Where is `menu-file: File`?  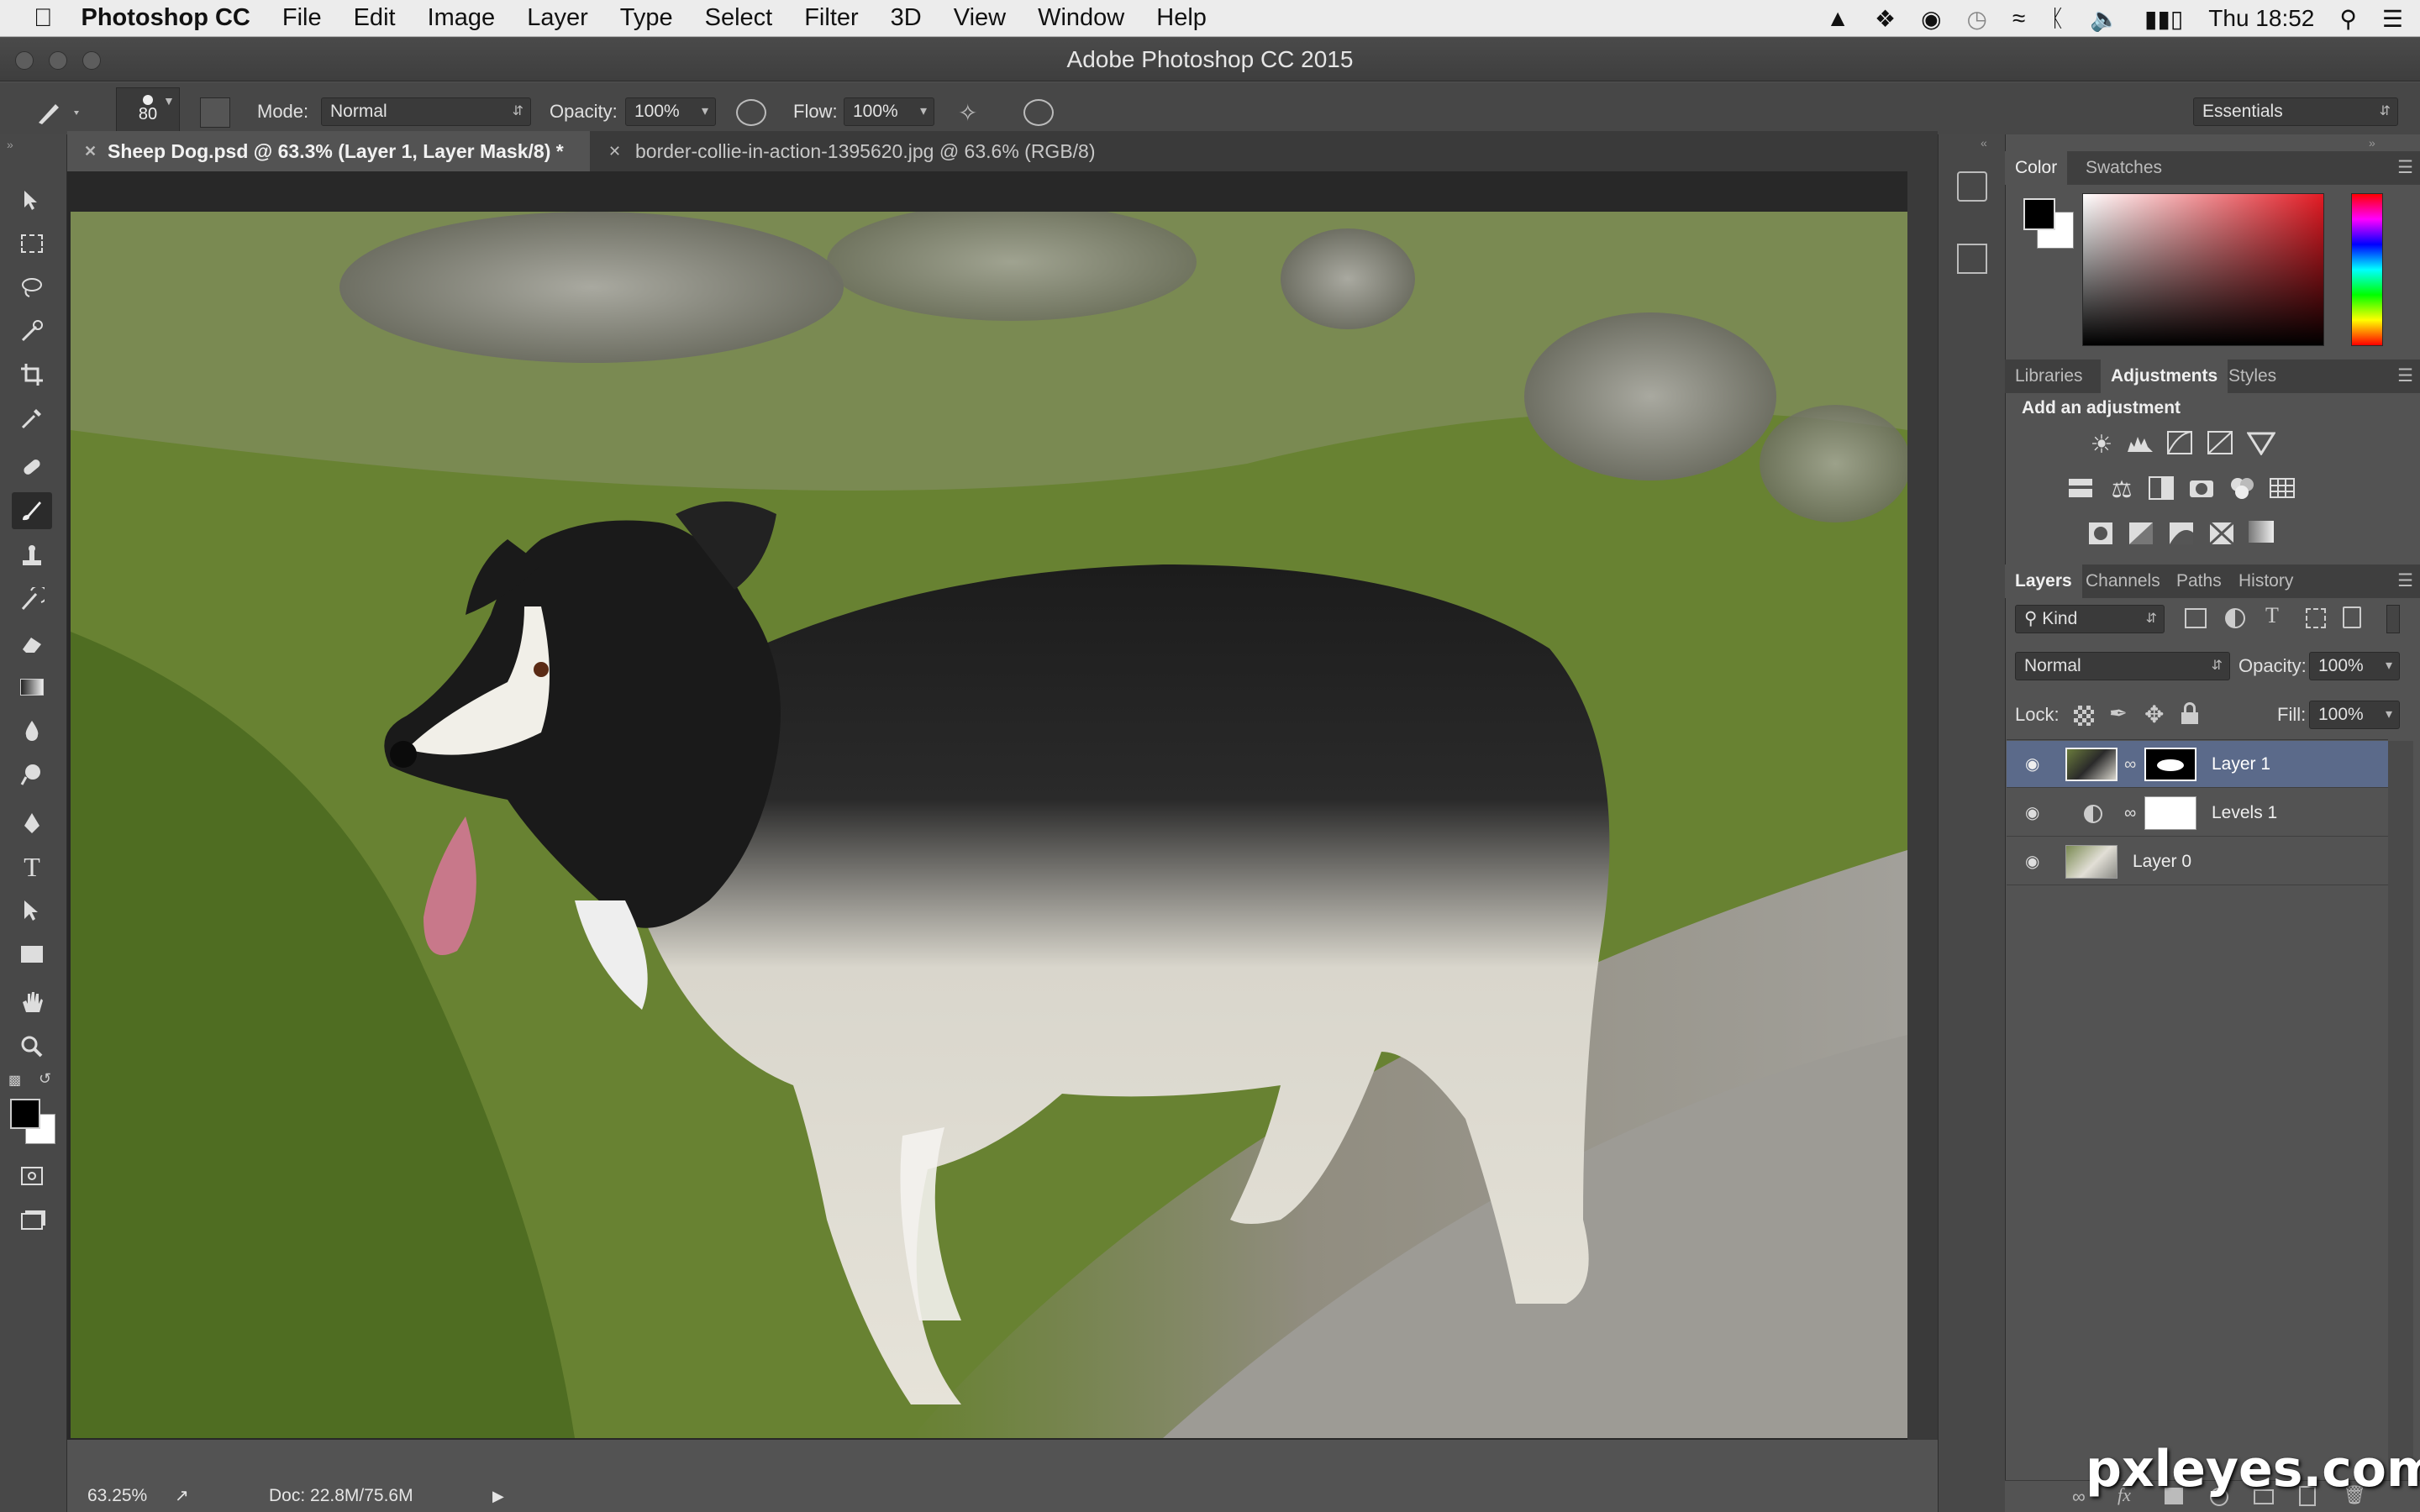
menu-file: File is located at coordinates (302, 18).